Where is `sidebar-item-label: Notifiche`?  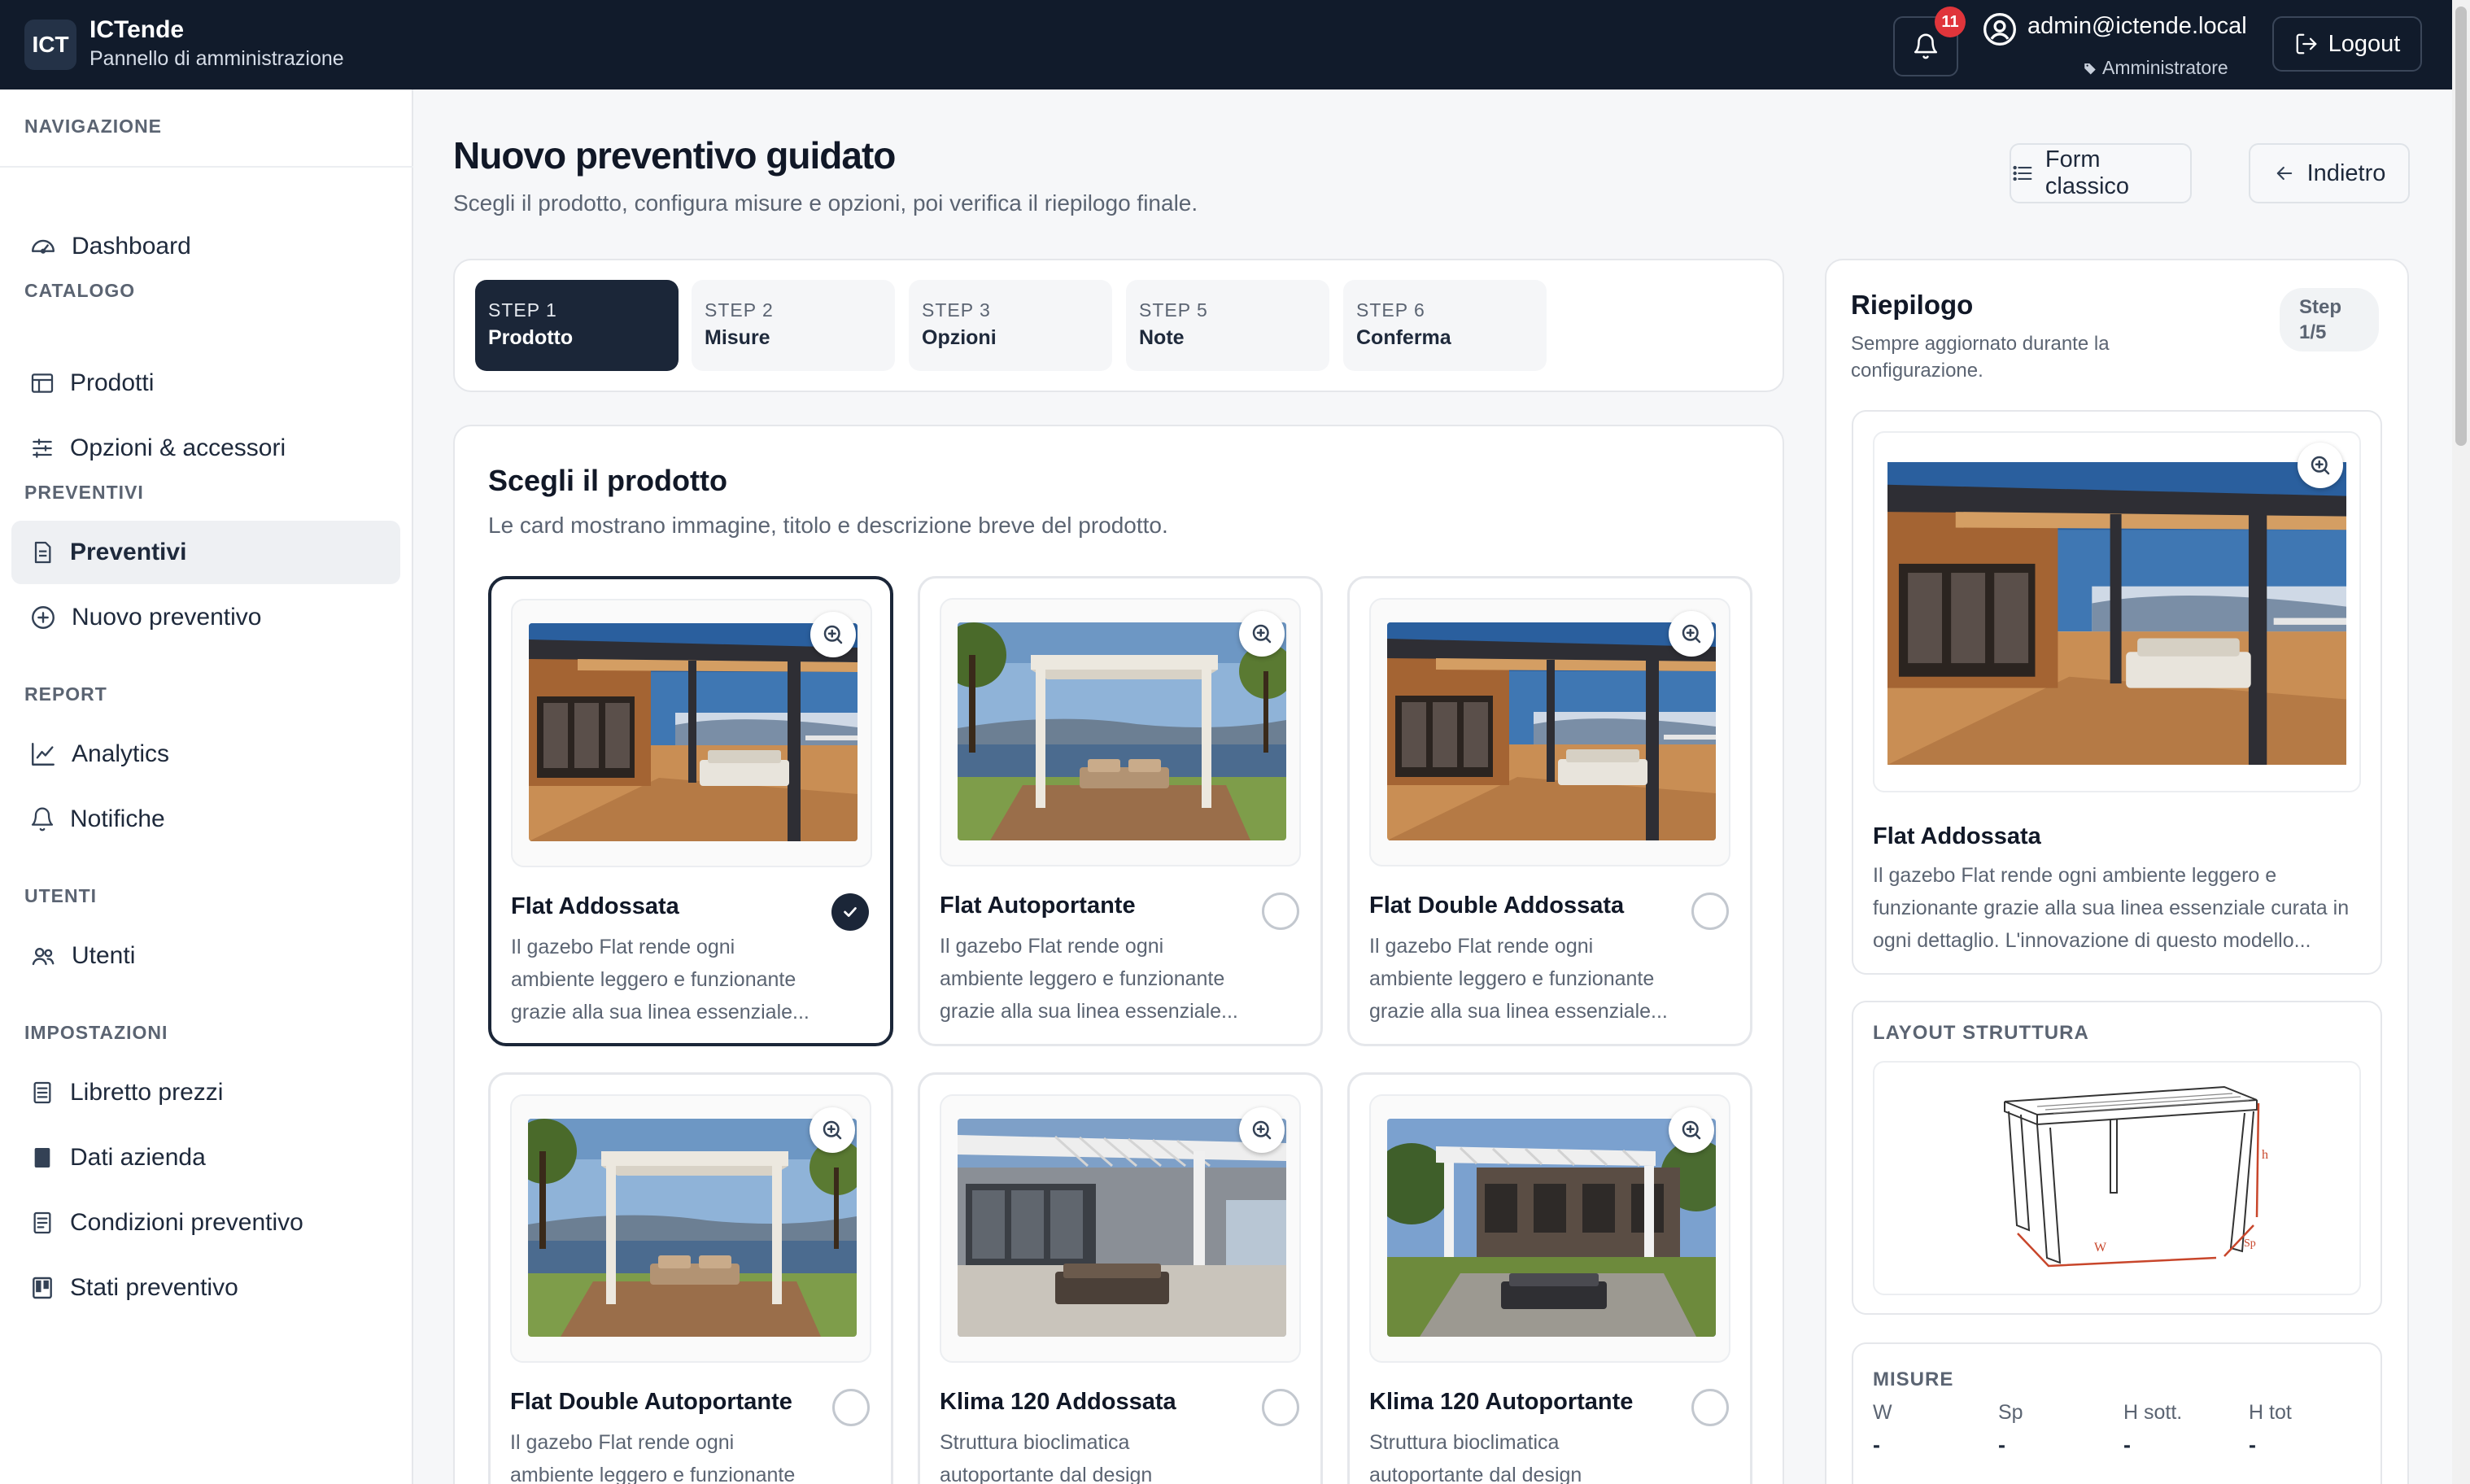 sidebar-item-label: Notifiche is located at coordinates (118, 819).